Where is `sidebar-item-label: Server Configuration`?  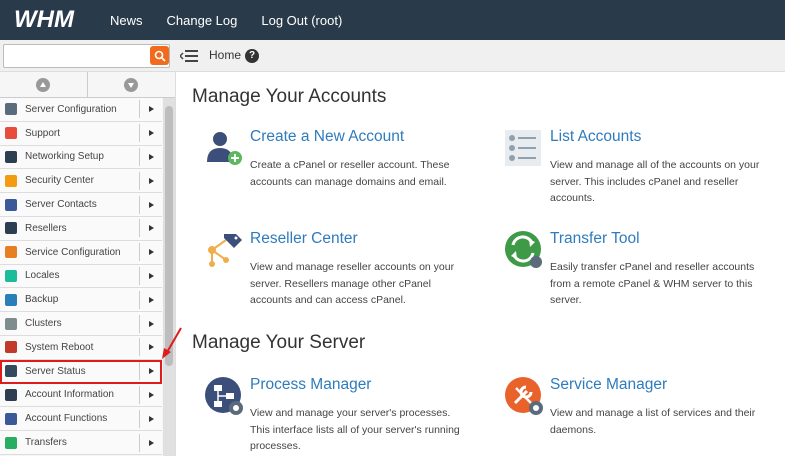
sidebar-item-label: Server Configuration is located at coordinates (71, 109).